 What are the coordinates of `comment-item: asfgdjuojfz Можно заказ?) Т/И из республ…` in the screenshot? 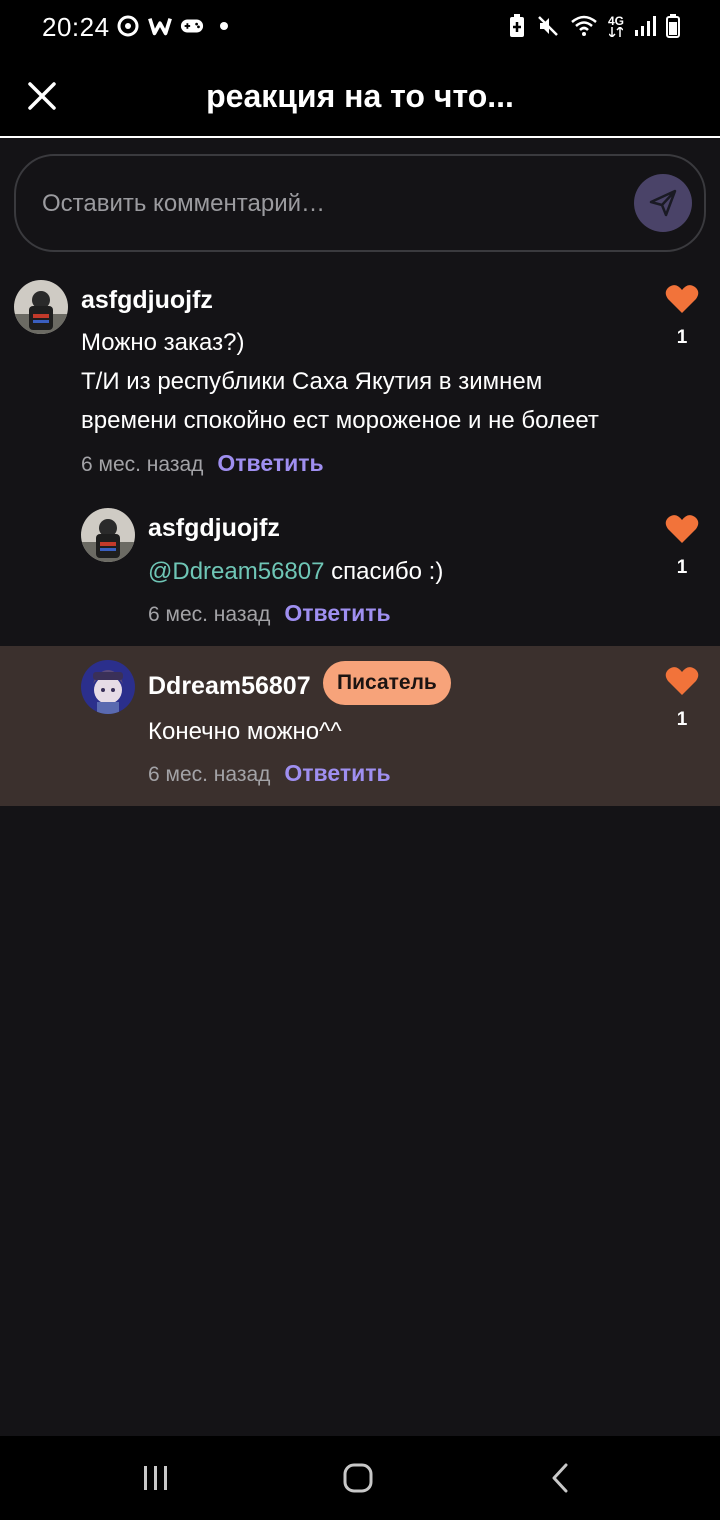 It's located at (360, 380).